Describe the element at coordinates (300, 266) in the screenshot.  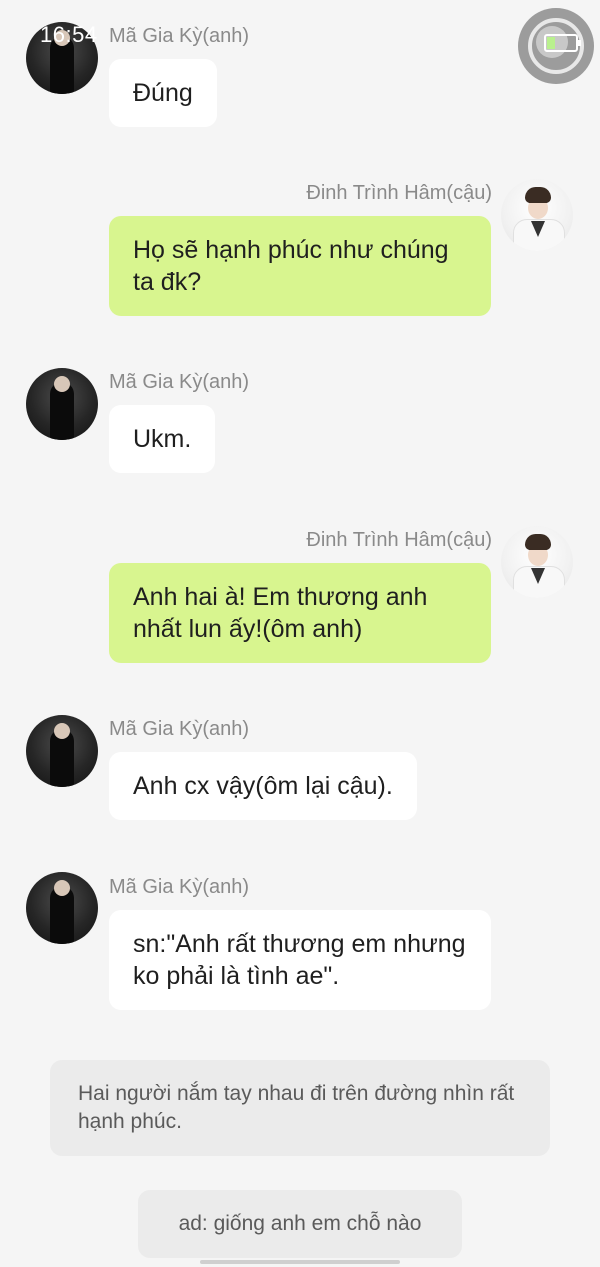
I see `message-bubble: Họ sẽ hạnh phúc như chúng ta đk?` at that location.